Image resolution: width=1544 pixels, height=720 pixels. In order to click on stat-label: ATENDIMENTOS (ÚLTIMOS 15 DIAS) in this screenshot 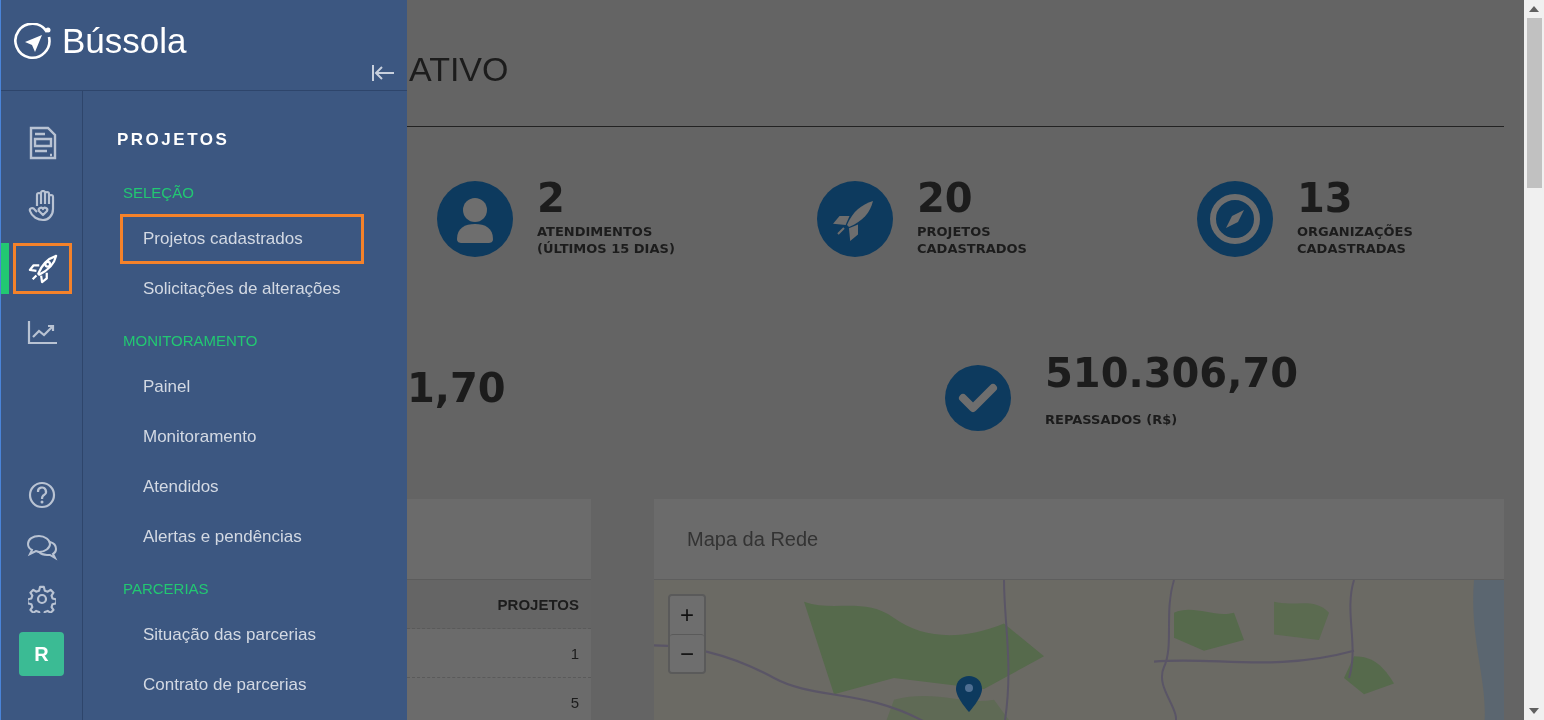, I will do `click(606, 240)`.